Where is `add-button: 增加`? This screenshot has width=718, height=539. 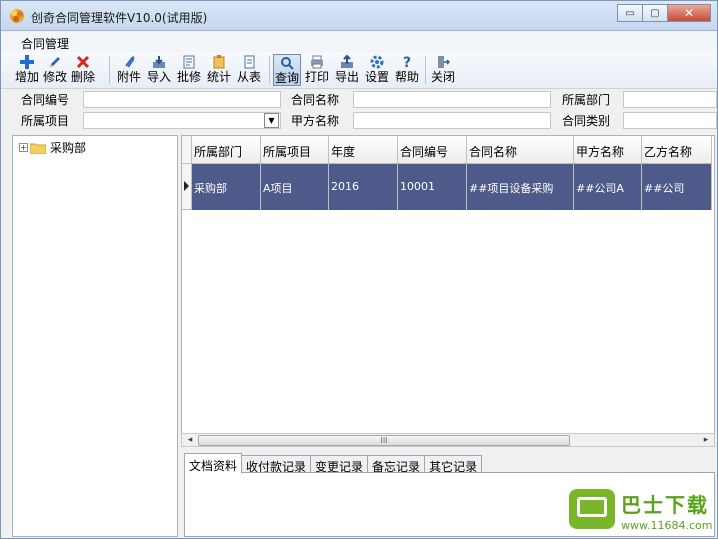
add-button: 增加 is located at coordinates (27, 70).